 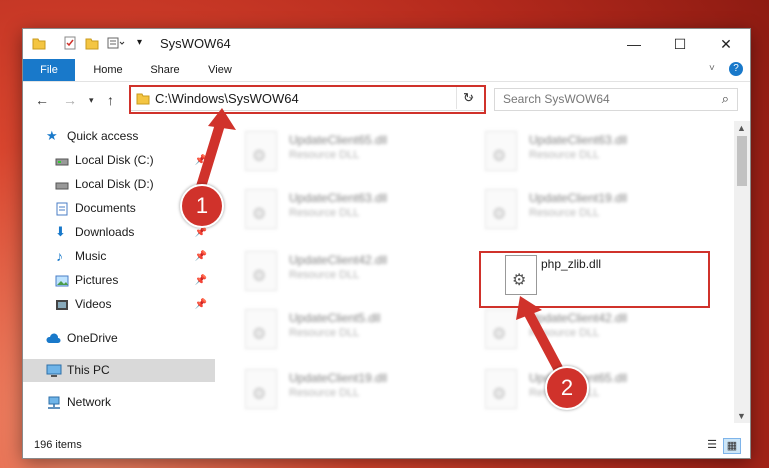 I want to click on callout-step-1: 1, so click(x=202, y=206).